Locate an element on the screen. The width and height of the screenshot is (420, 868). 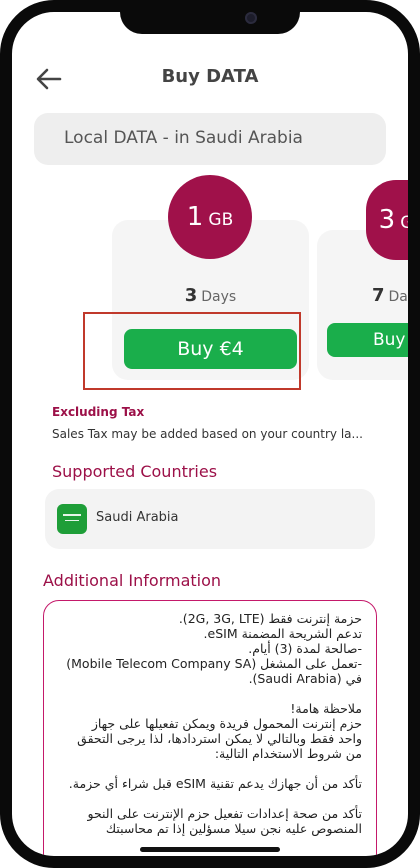
excluding-tax-title: Excluding Tax is located at coordinates (98, 412).